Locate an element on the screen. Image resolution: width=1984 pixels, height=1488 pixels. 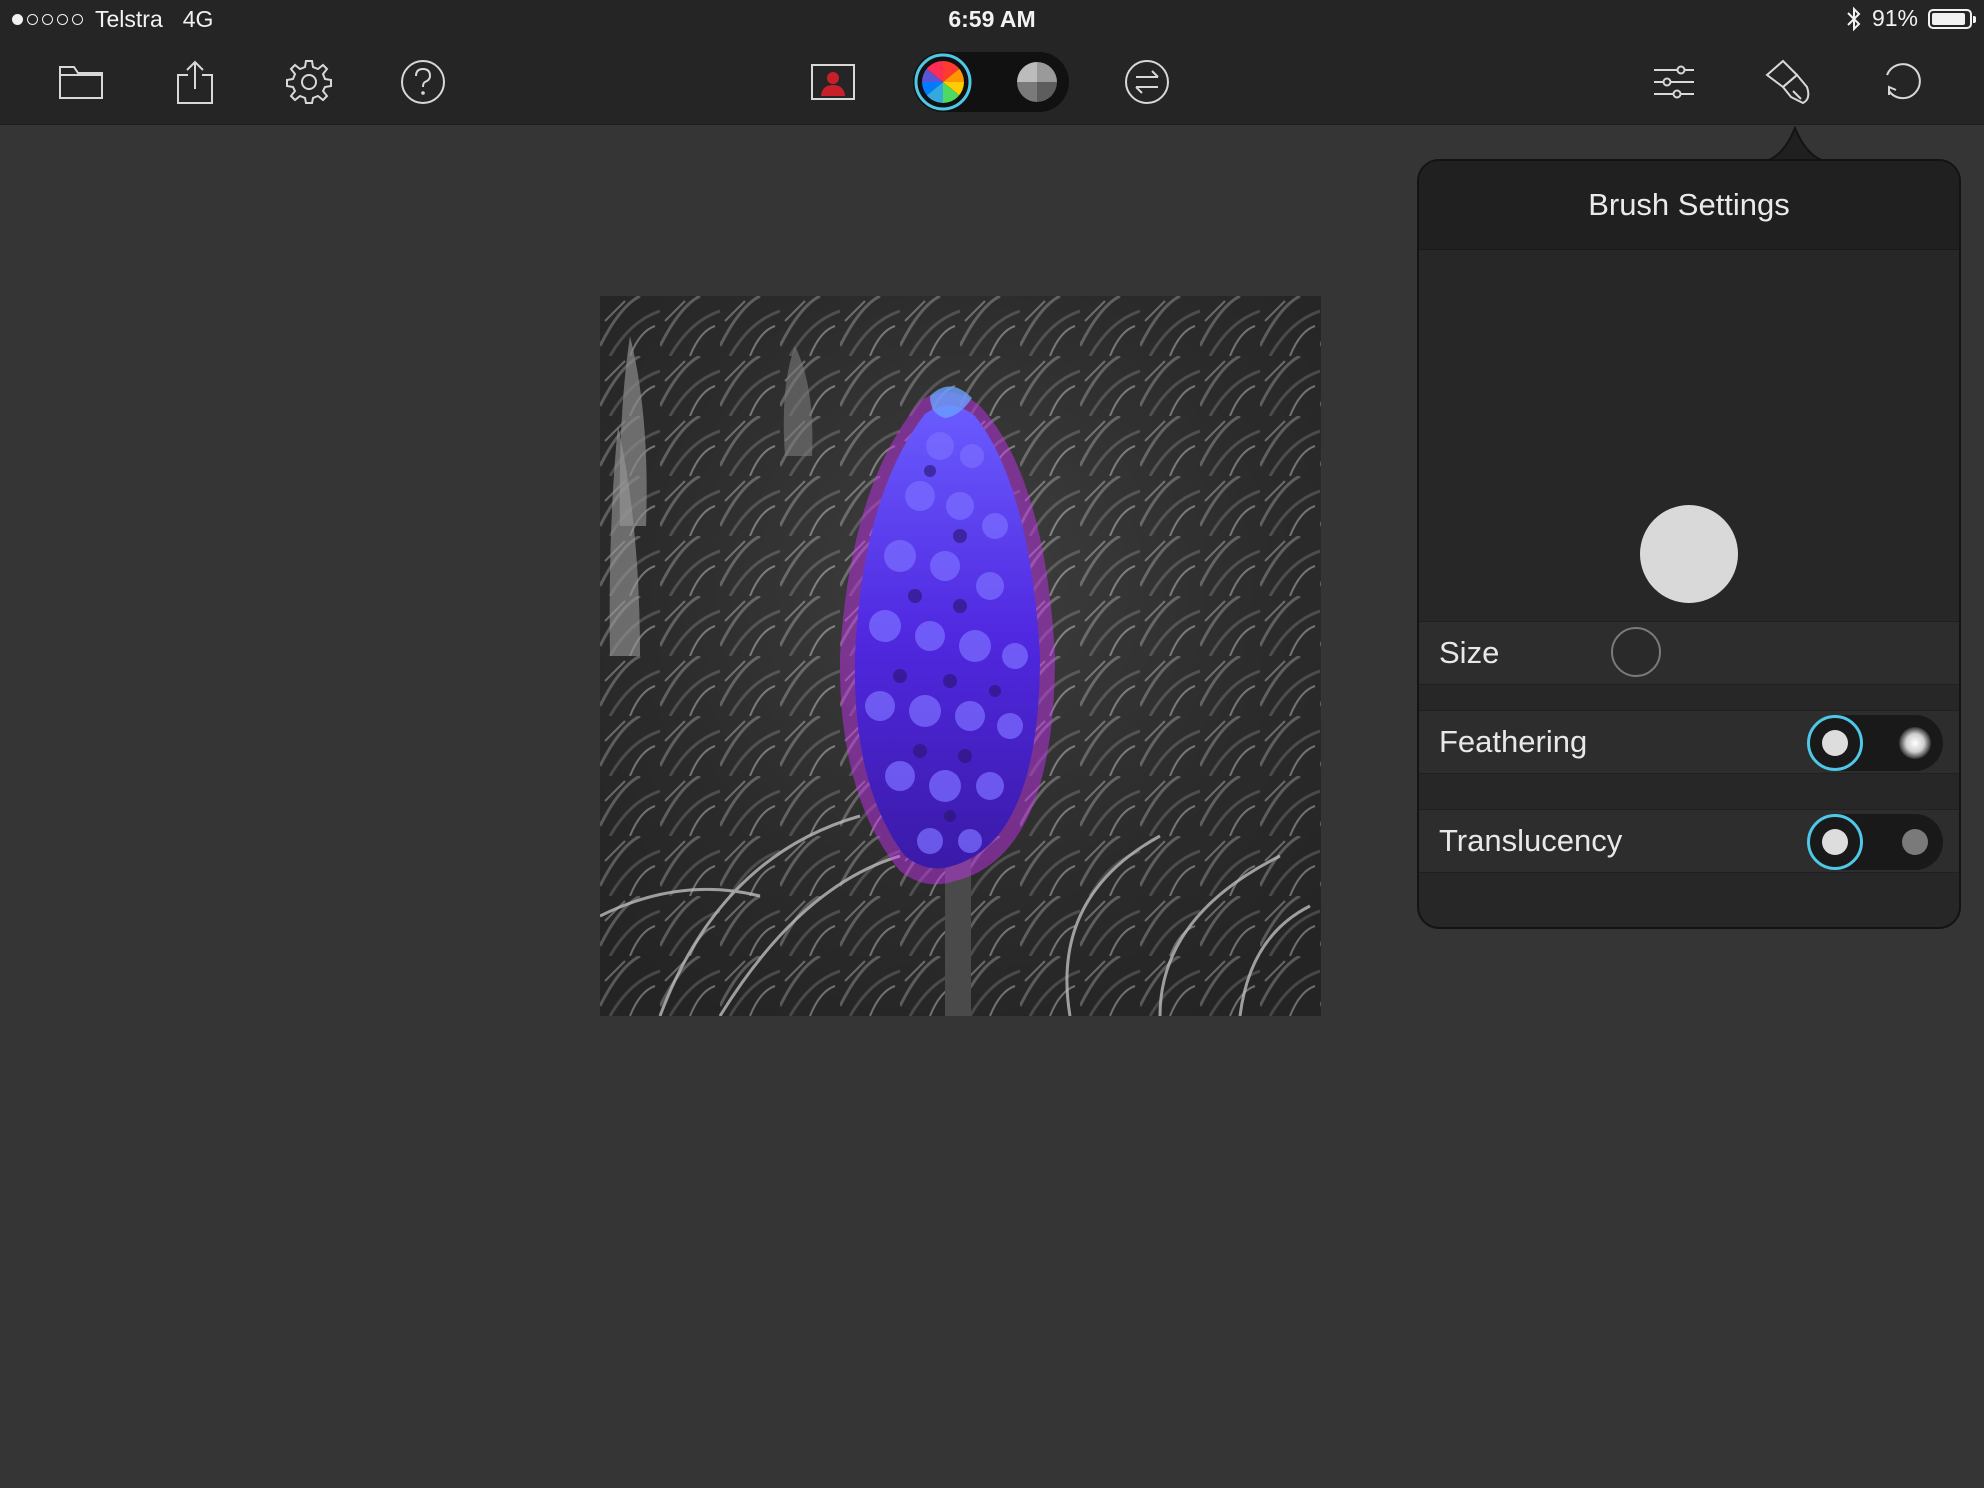
folder-icon is located at coordinates (81, 82).